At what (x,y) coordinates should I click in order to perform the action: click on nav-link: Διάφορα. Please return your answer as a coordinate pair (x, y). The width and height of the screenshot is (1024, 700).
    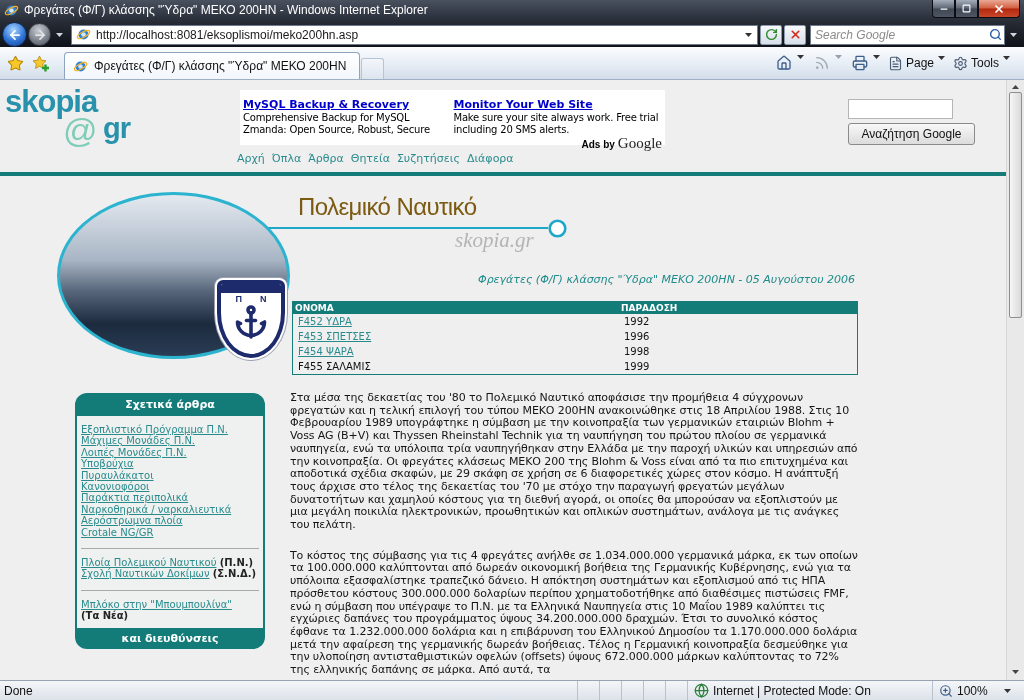
    Looking at the image, I should click on (490, 159).